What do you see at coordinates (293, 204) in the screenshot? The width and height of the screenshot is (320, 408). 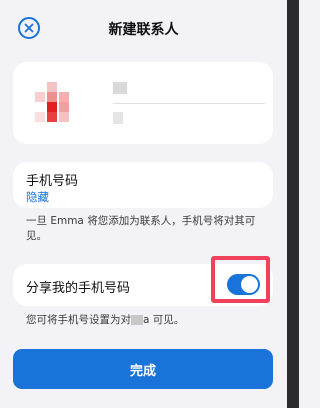 I see `window-edge` at bounding box center [293, 204].